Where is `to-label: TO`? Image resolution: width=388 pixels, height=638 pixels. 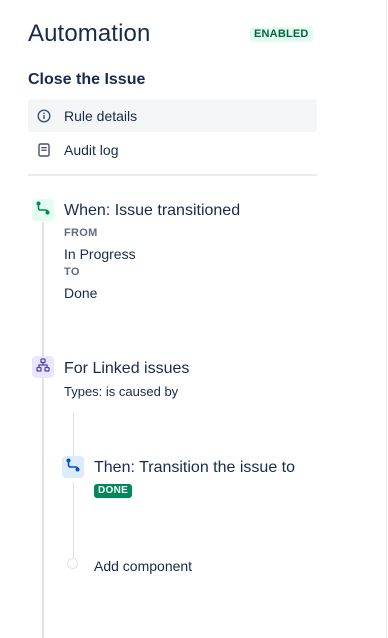
to-label: TO is located at coordinates (72, 272).